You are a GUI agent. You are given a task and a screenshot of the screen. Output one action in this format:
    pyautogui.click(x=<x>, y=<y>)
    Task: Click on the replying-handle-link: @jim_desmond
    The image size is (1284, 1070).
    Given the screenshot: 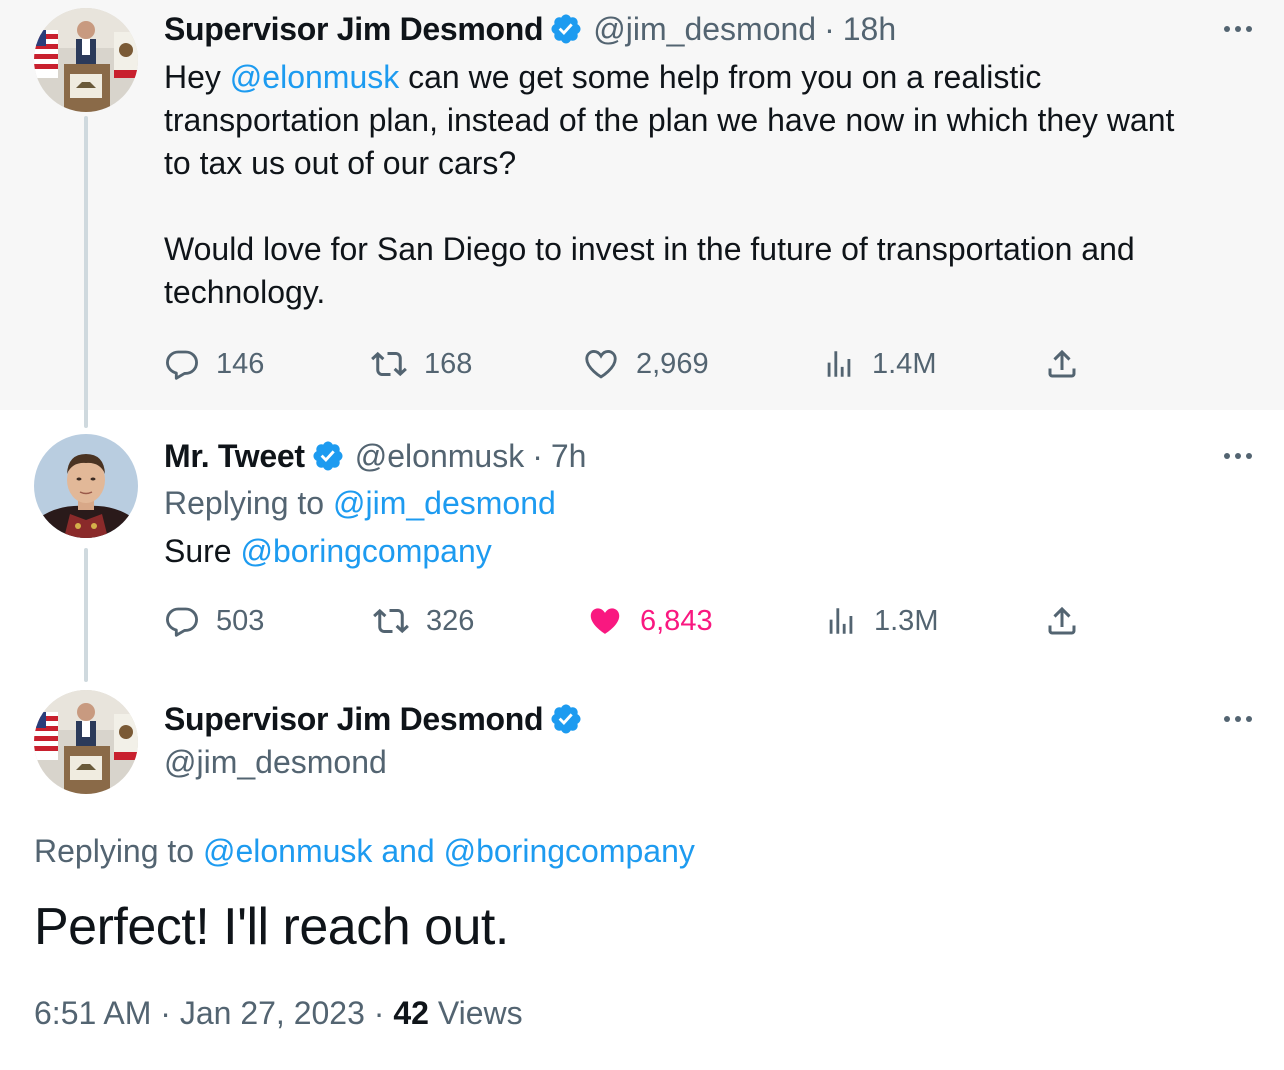 What is the action you would take?
    pyautogui.click(x=444, y=503)
    